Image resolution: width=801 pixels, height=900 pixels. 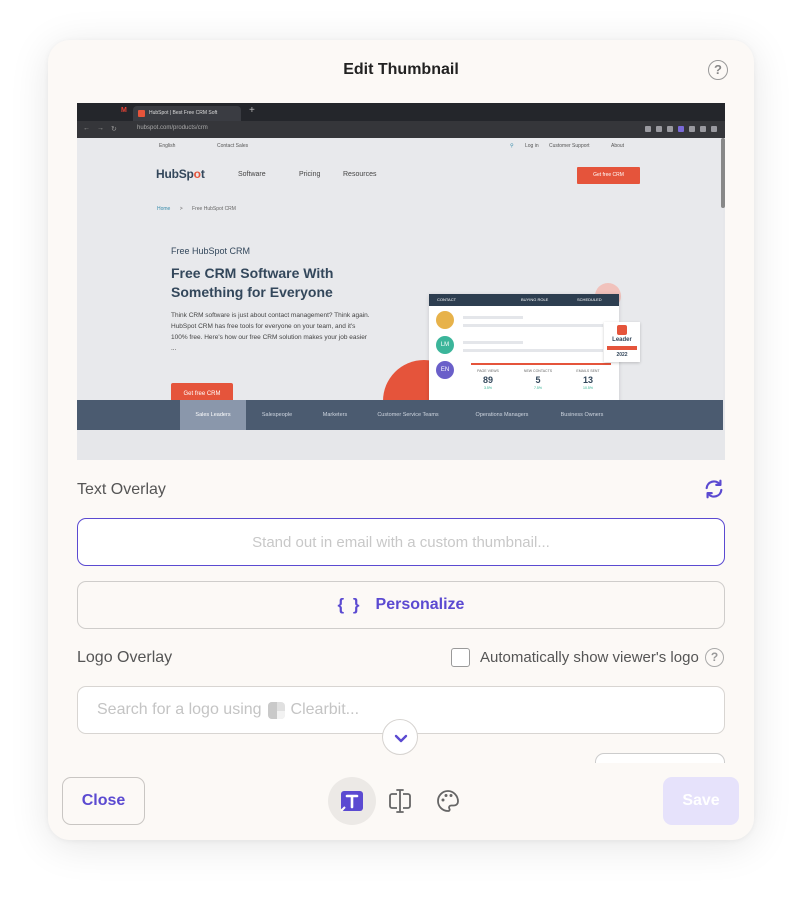 What do you see at coordinates (622, 342) in the screenshot?
I see `leader-badge: Leader 2022` at bounding box center [622, 342].